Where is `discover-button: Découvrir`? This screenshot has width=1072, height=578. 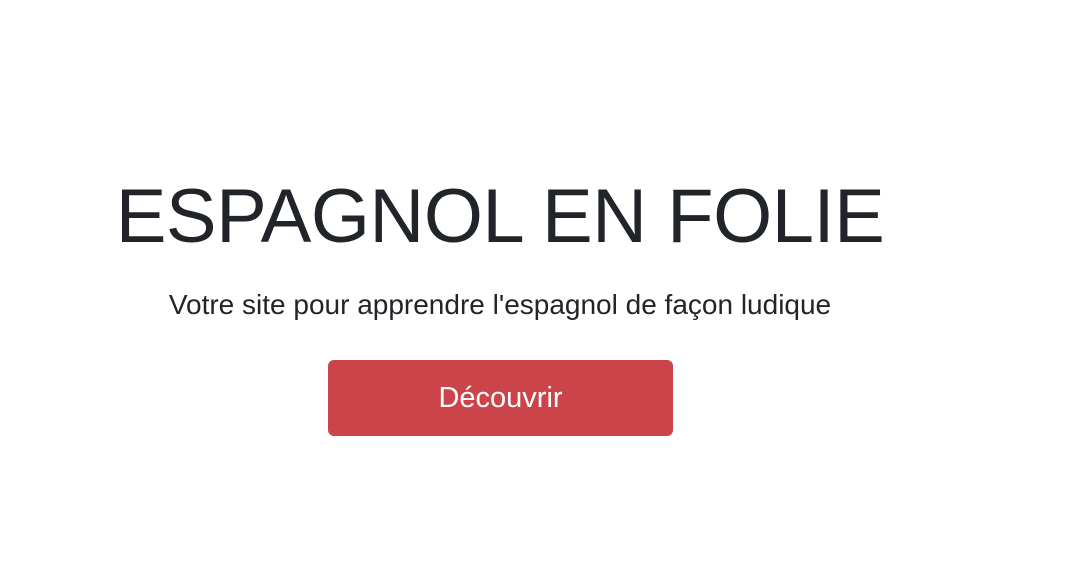
discover-button: Découvrir is located at coordinates (500, 398).